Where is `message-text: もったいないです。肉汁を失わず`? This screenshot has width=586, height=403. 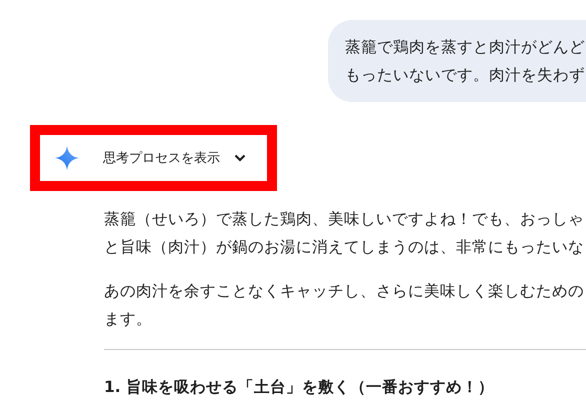
message-text: もったいないです。肉汁を失わず is located at coordinates (465, 75).